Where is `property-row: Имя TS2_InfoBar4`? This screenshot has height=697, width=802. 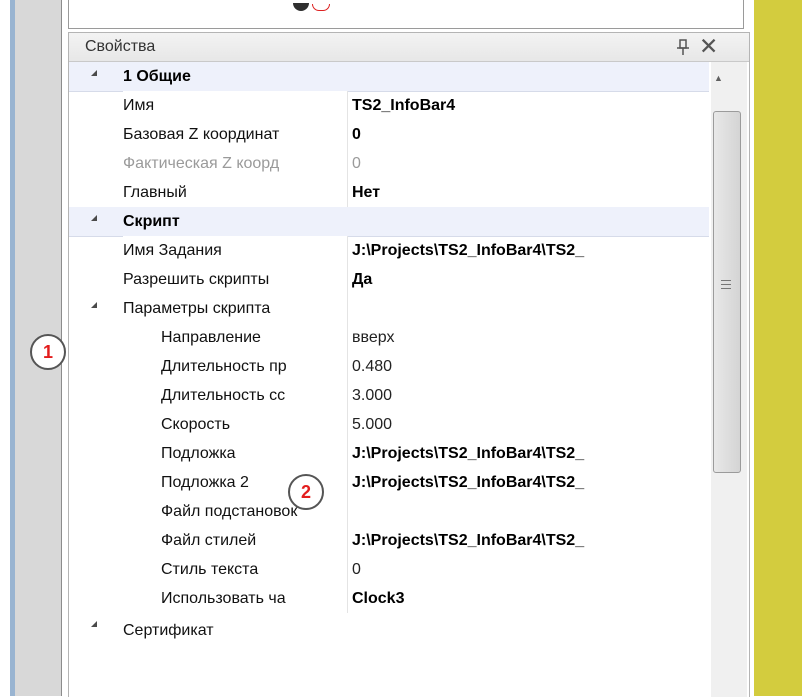 property-row: Имя TS2_InfoBar4 is located at coordinates (389, 105).